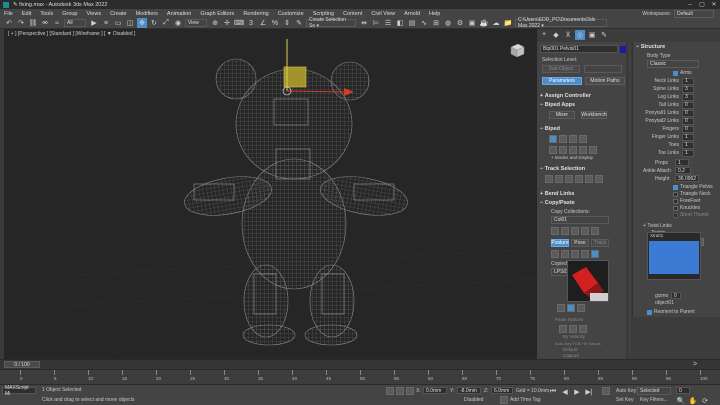 This screenshot has height=405, width=720. Describe the element at coordinates (694, 13) in the screenshot. I see `workspaces-select: Default` at that location.